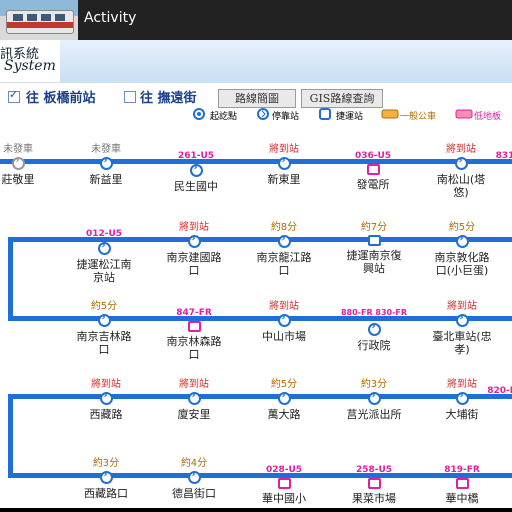  I want to click on bus-stop: 未發車新益里, so click(106, 164).